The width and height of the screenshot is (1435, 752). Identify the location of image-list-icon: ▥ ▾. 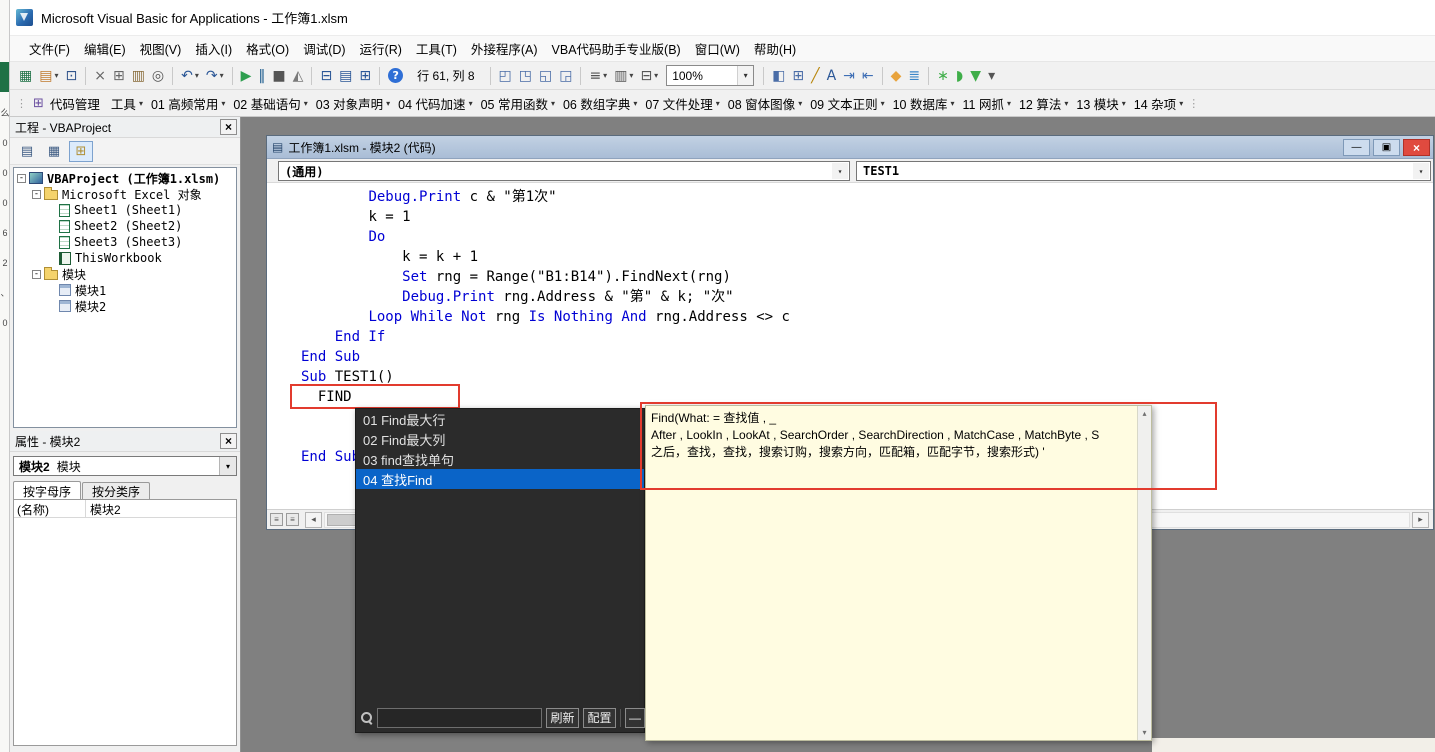
(623, 76).